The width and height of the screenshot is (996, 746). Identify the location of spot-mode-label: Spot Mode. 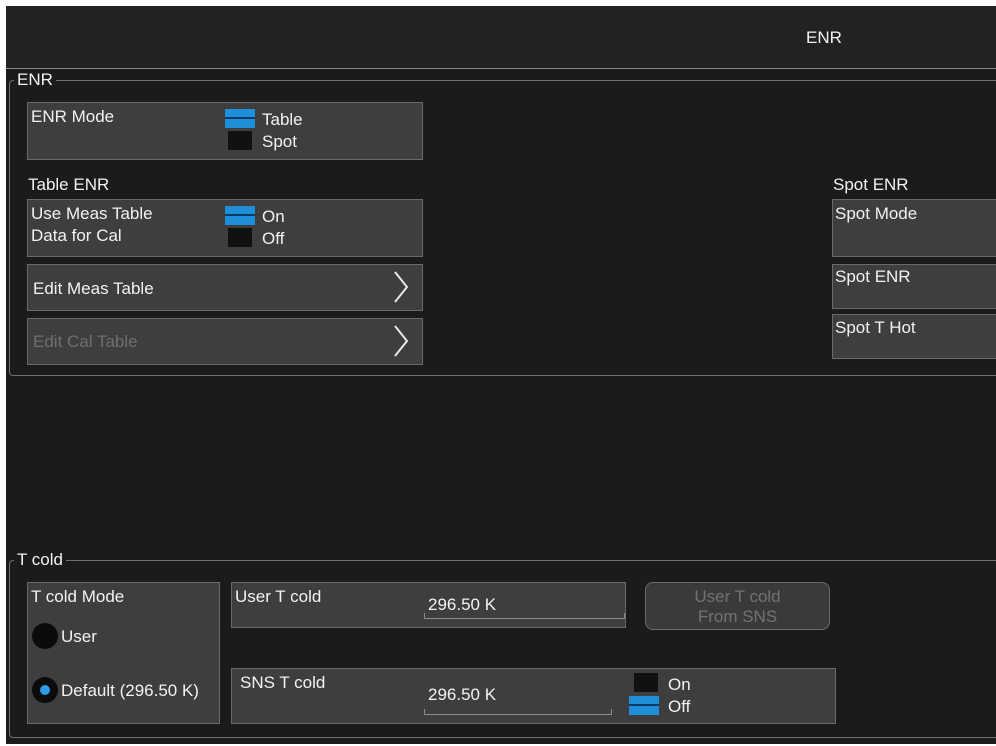
(876, 213).